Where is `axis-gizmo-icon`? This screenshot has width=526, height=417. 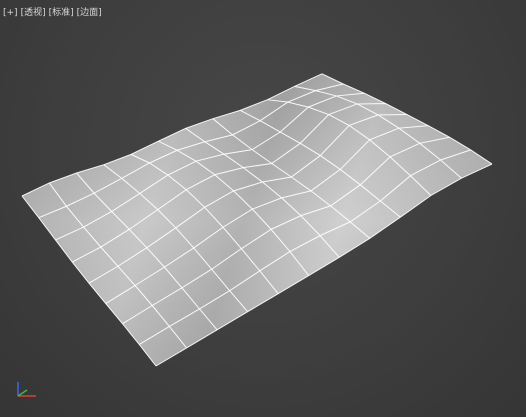 axis-gizmo-icon is located at coordinates (26, 389).